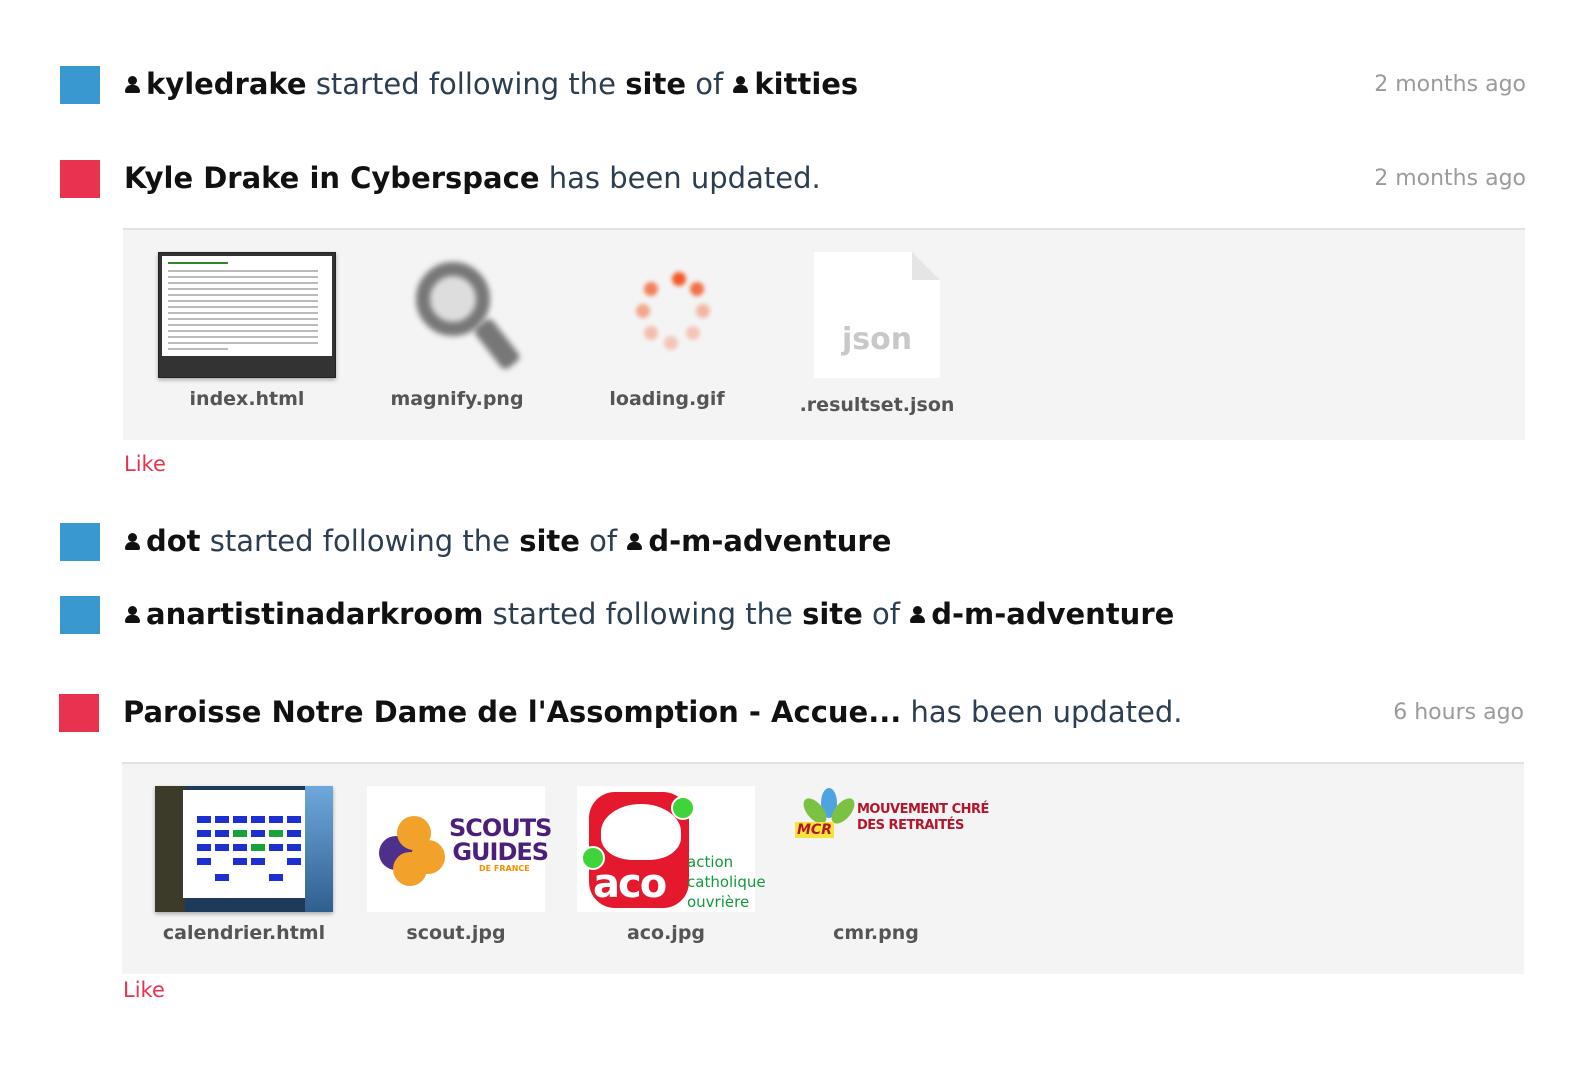  I want to click on file-item: magnify.png, so click(457, 331).